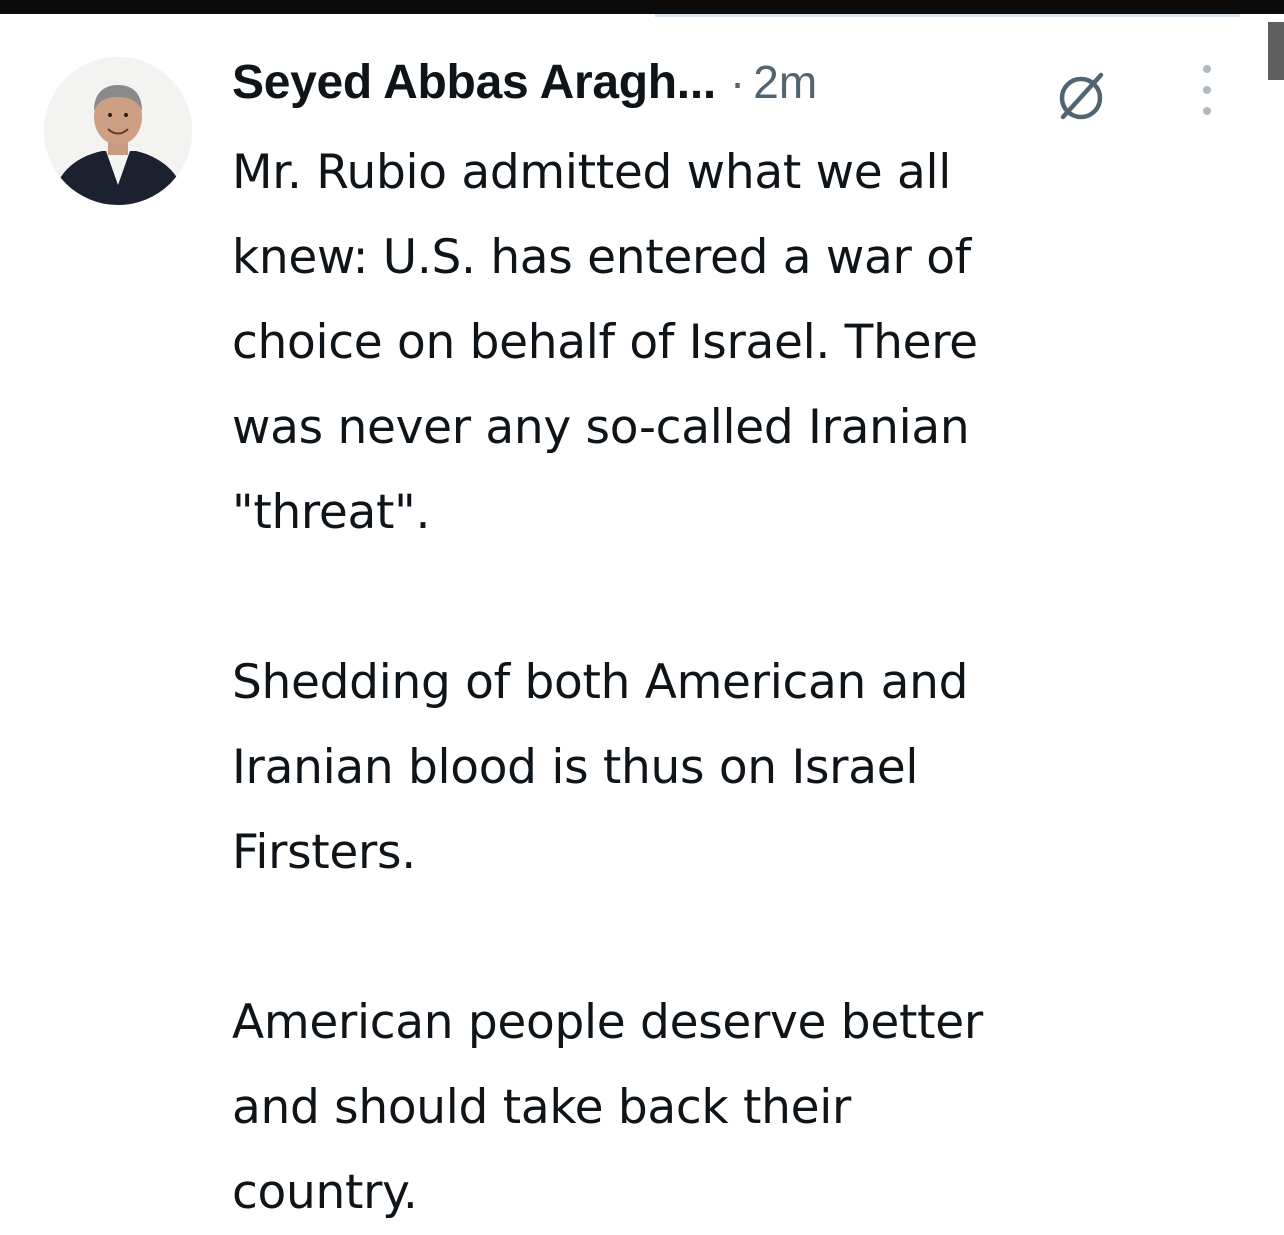  I want to click on avatar-photo, so click(118, 131).